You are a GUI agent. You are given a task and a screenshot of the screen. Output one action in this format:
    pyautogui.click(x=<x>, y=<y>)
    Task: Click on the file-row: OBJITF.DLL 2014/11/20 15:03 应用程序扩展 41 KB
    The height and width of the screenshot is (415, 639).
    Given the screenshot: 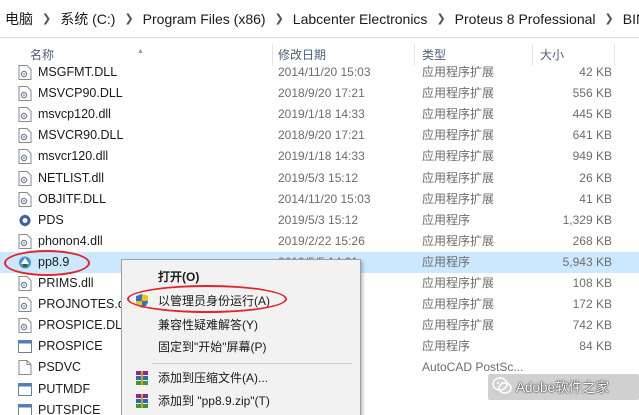 What is the action you would take?
    pyautogui.click(x=319, y=199)
    